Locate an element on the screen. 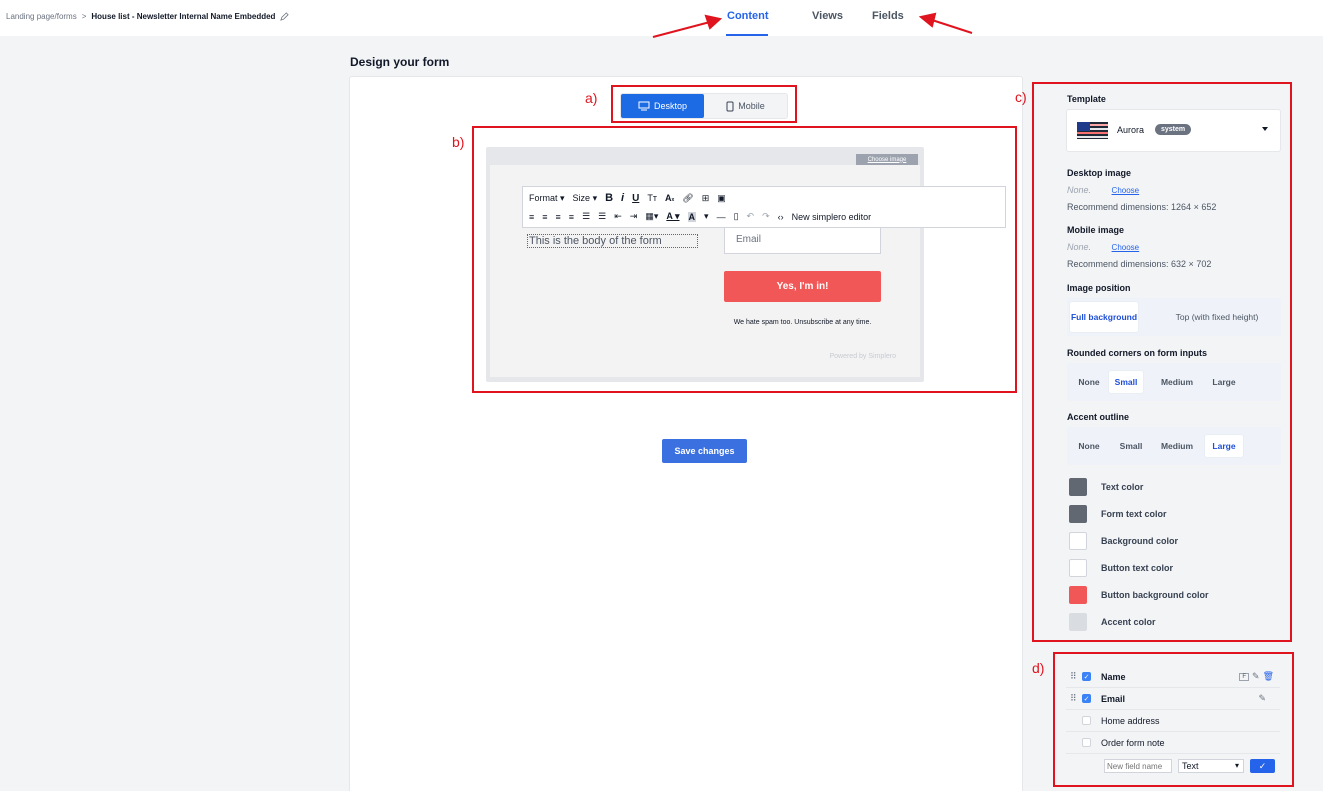 The width and height of the screenshot is (1323, 791). new-editor-button: New simplero editor is located at coordinates (832, 217).